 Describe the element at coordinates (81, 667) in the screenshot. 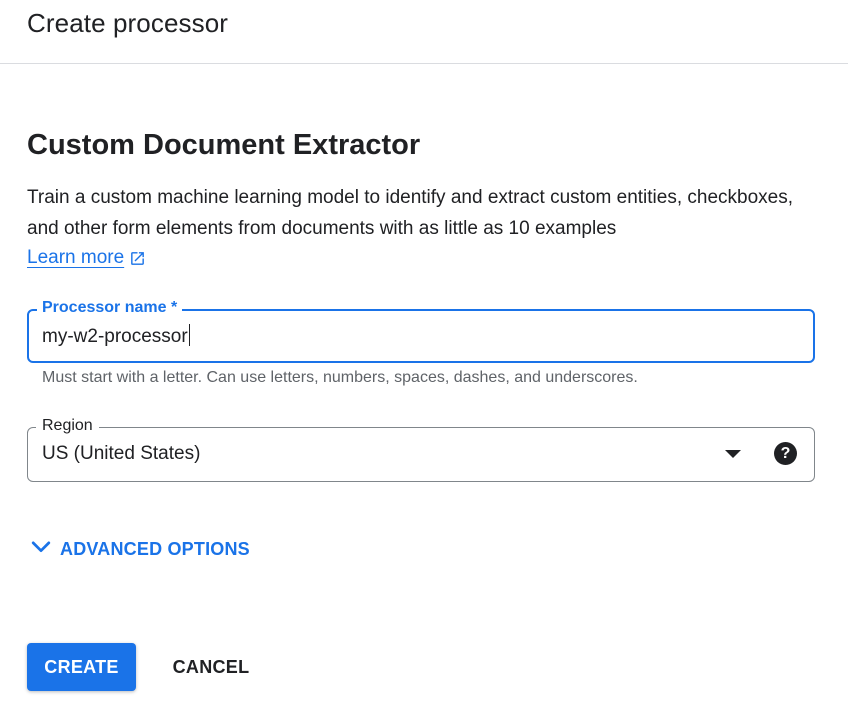

I see `create-button: CREATE` at that location.